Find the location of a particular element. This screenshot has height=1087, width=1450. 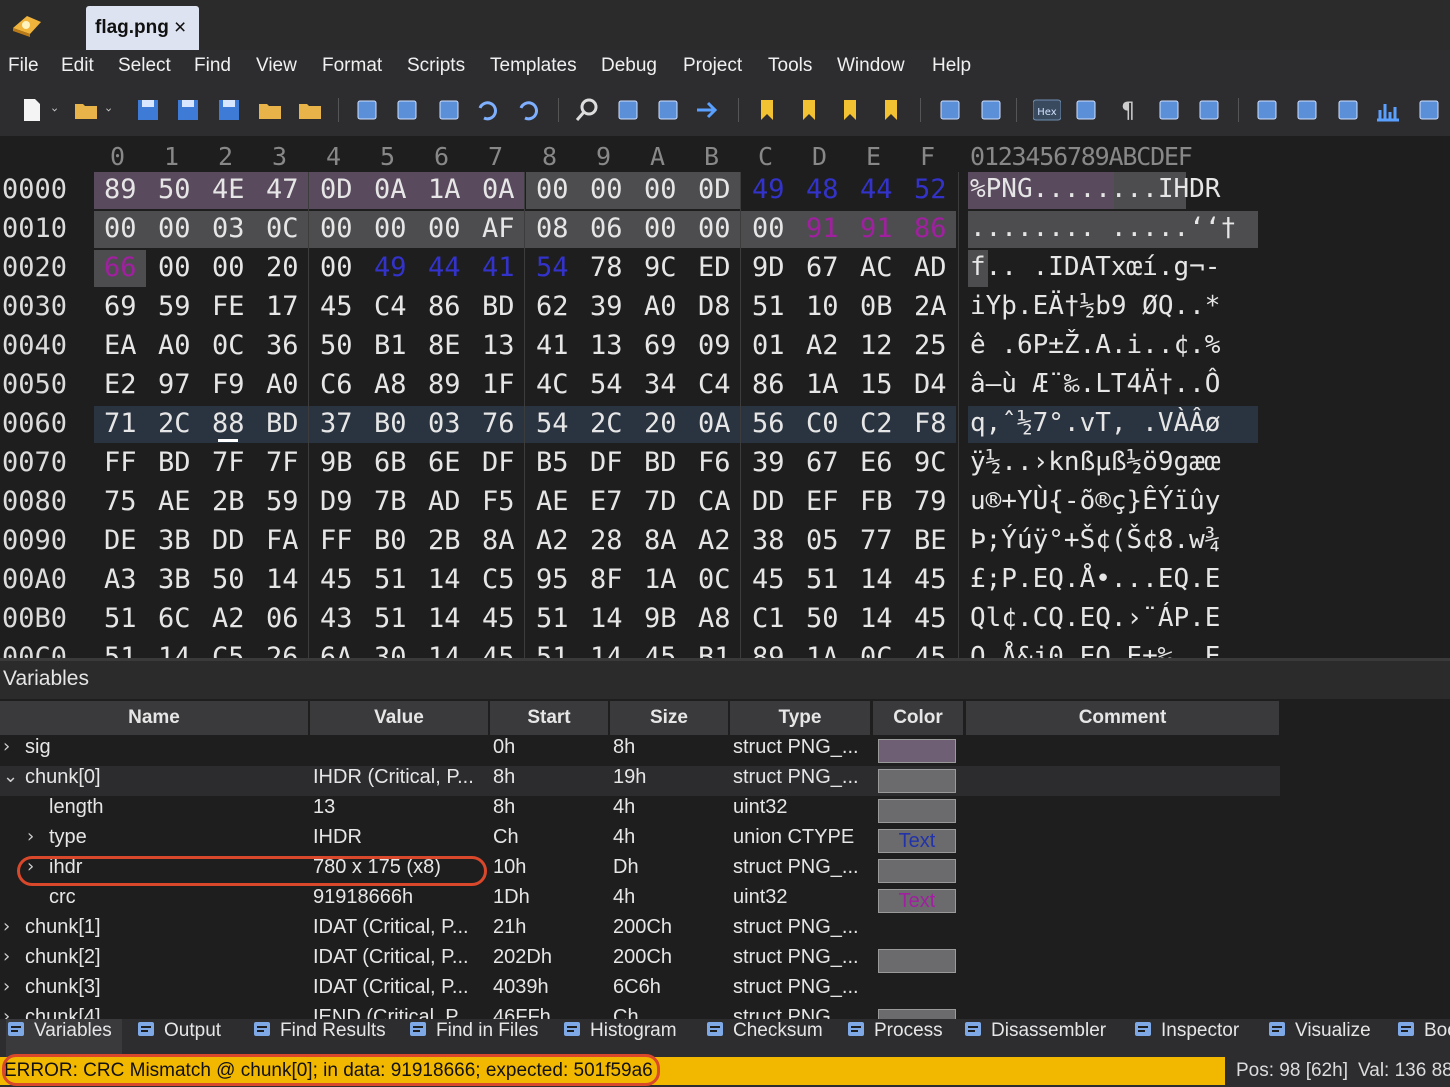

new-file-icon is located at coordinates (32, 110).